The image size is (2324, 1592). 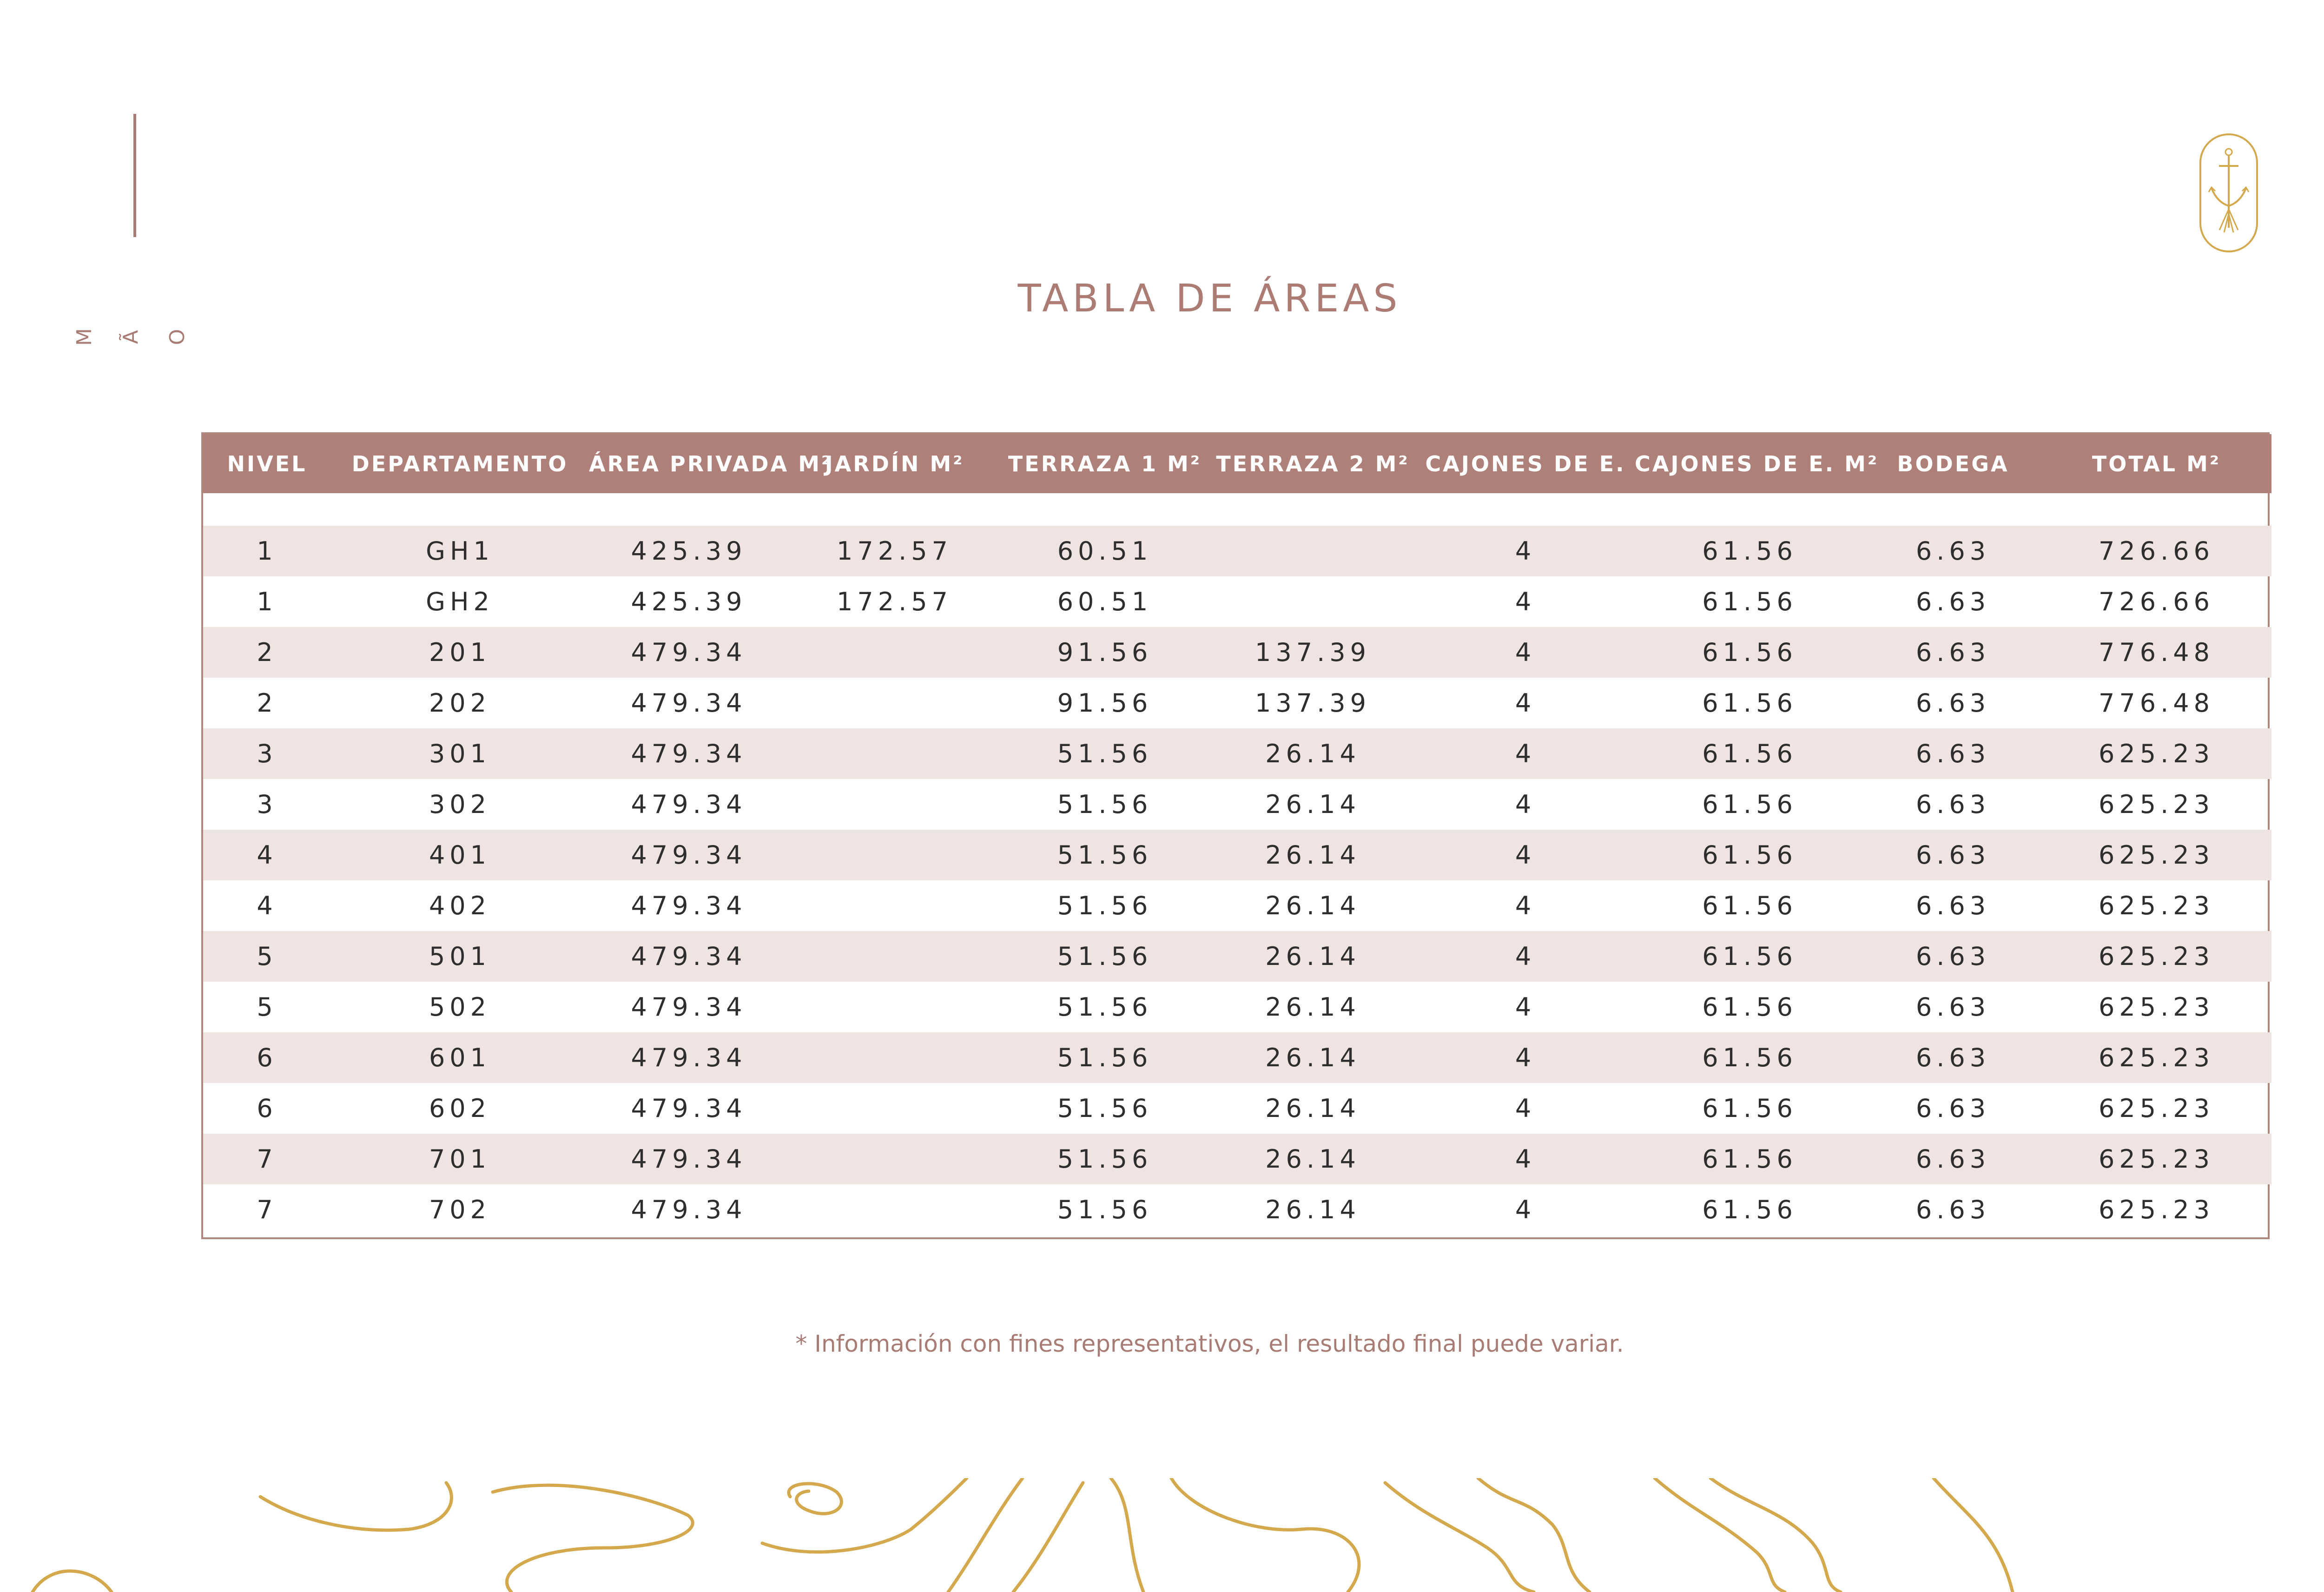 I want to click on table-cell: 402, so click(x=460, y=905).